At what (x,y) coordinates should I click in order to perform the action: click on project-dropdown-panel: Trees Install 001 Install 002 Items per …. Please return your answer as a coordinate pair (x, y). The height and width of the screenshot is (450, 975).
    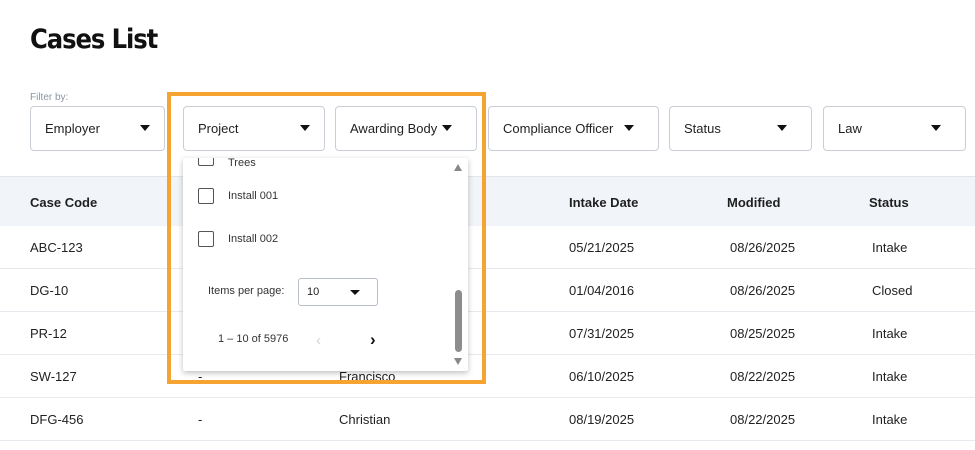
    Looking at the image, I should click on (325, 264).